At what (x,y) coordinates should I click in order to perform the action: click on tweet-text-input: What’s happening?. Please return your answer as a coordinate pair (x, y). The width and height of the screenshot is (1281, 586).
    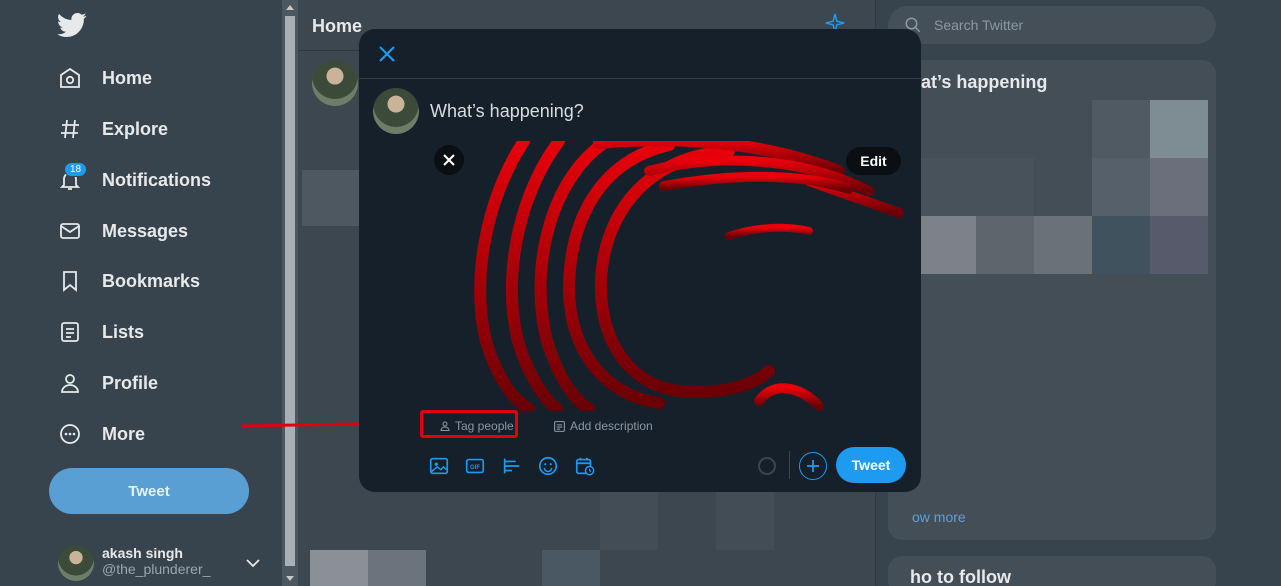
    Looking at the image, I should click on (507, 111).